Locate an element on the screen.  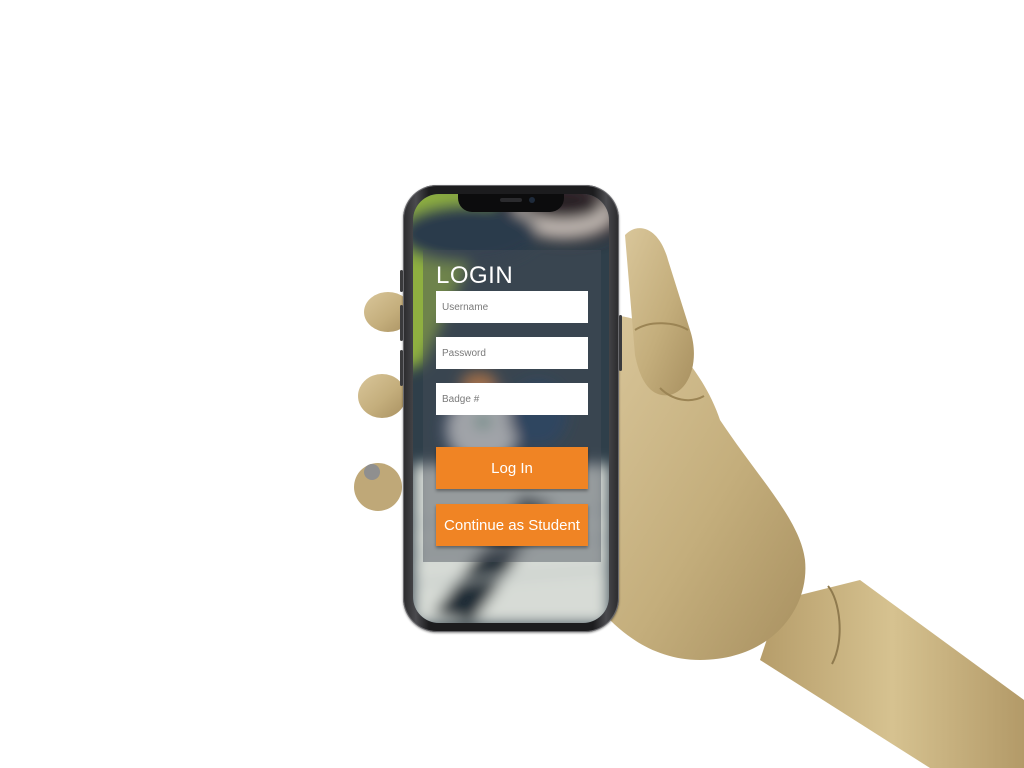
phone-screen: LOGIN Log In Continue as Student is located at coordinates (511, 408).